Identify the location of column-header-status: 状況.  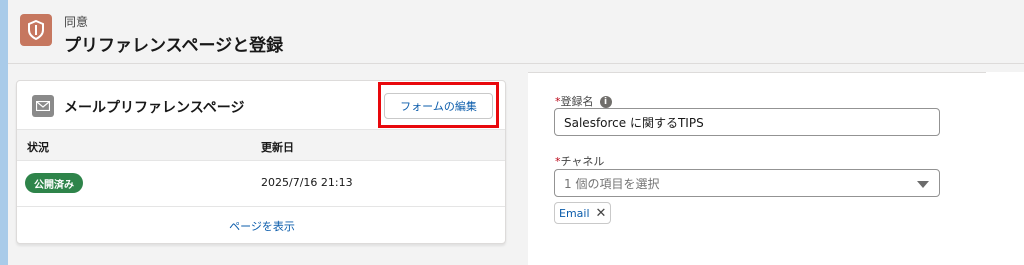
(38, 147).